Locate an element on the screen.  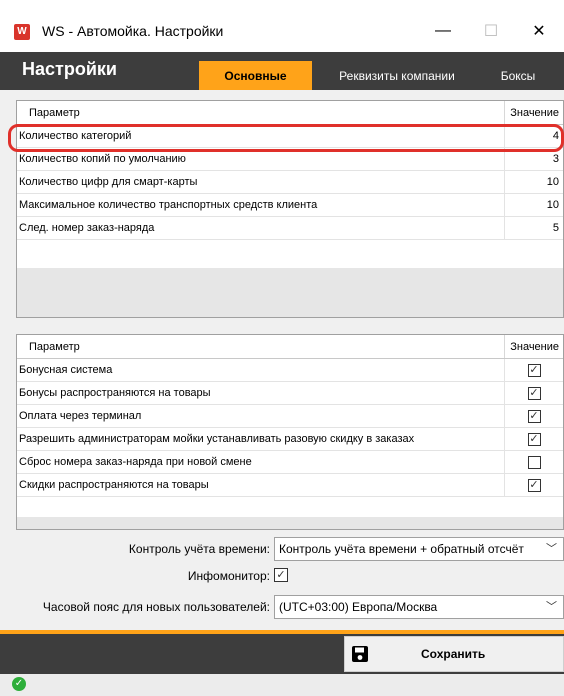
time-control-label: Контроль учёта времени: is located at coordinates (199, 549).